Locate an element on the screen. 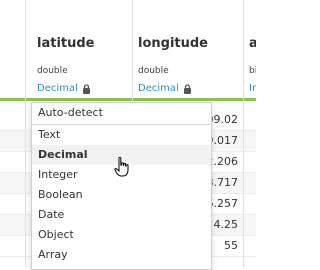 The height and width of the screenshot is (270, 320). cell-value: 55 is located at coordinates (231, 245).